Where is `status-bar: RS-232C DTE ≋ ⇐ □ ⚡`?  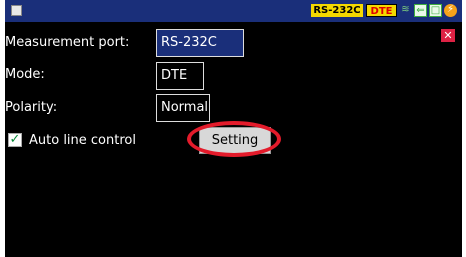
status-bar: RS-232C DTE ≋ ⇐ □ ⚡ is located at coordinates (233, 11).